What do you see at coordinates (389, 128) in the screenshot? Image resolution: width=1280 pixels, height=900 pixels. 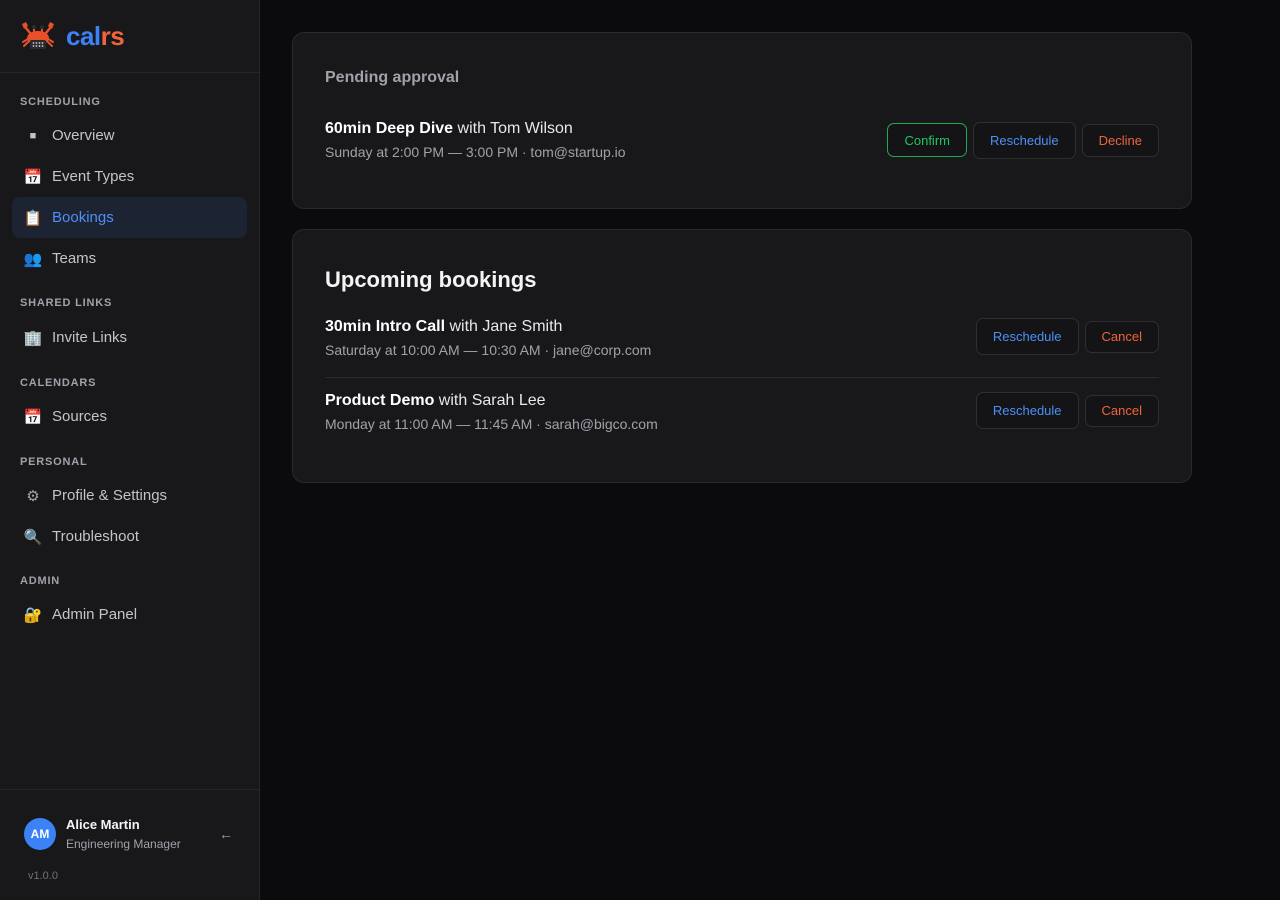 I see `booking-event-name: 60min Deep Dive` at bounding box center [389, 128].